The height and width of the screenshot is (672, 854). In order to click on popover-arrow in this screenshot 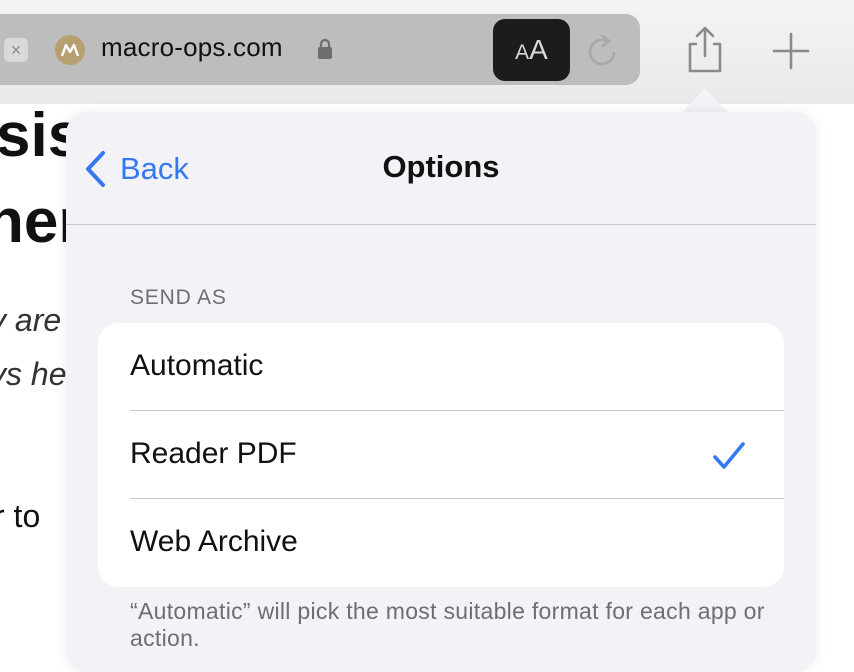, I will do `click(705, 101)`.